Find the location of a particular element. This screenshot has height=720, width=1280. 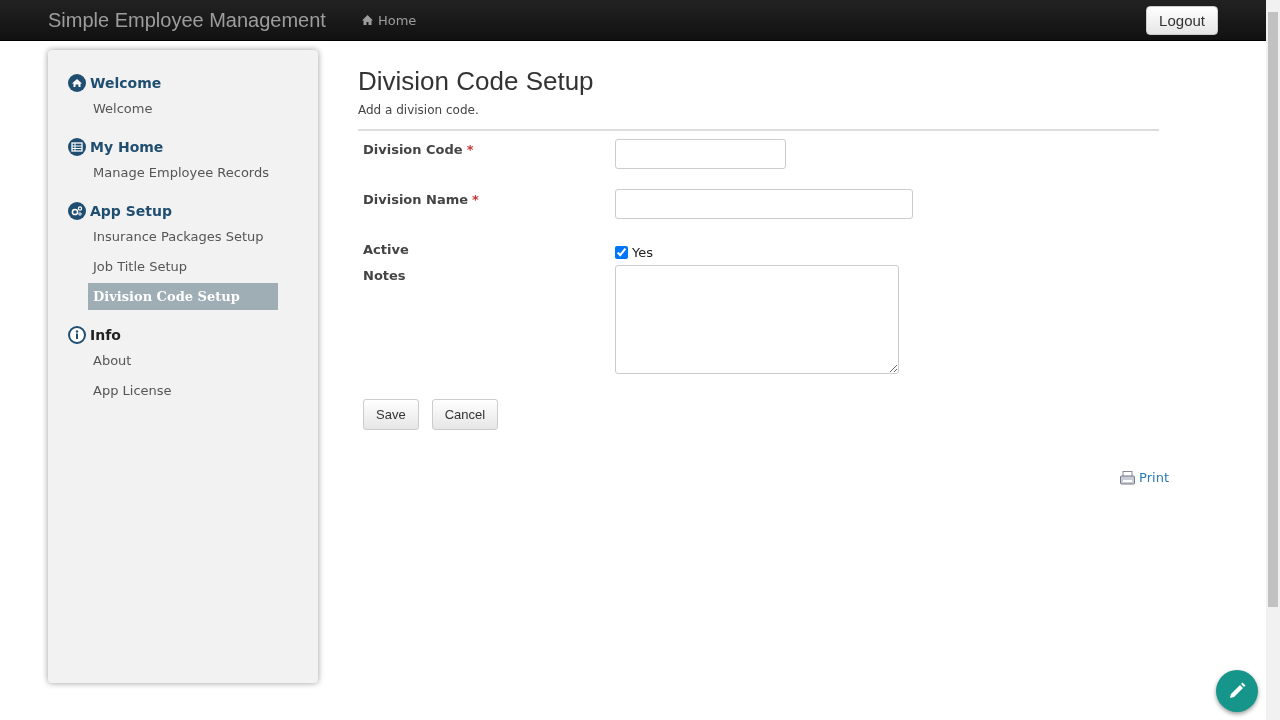

logout-button: Logout is located at coordinates (1182, 20).